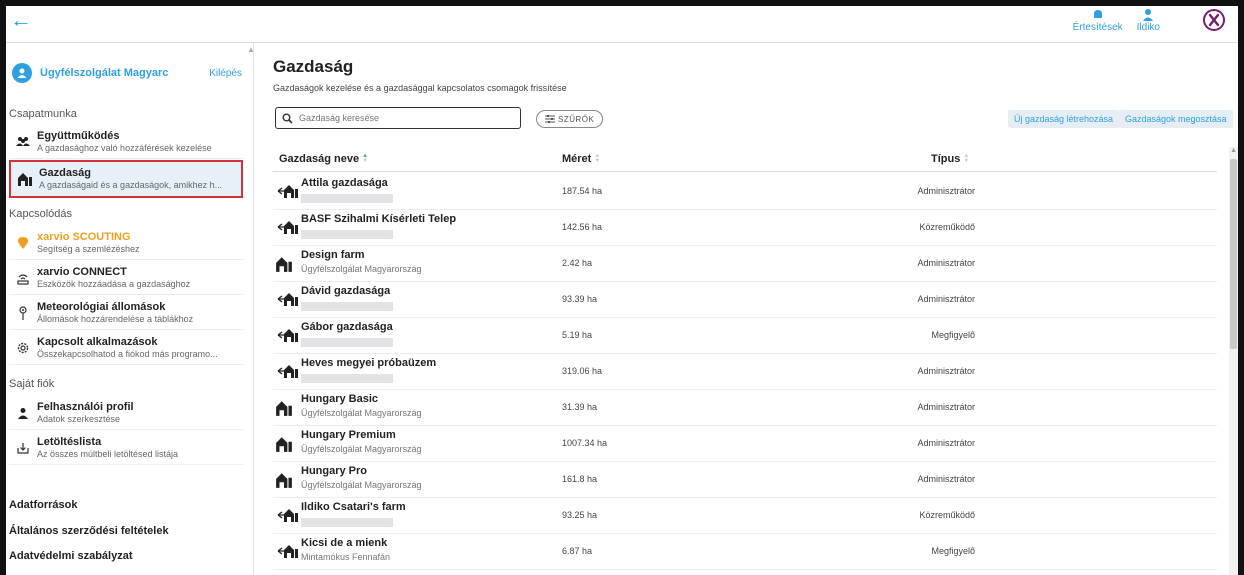  I want to click on column-label: Gazdaság neve, so click(319, 159).